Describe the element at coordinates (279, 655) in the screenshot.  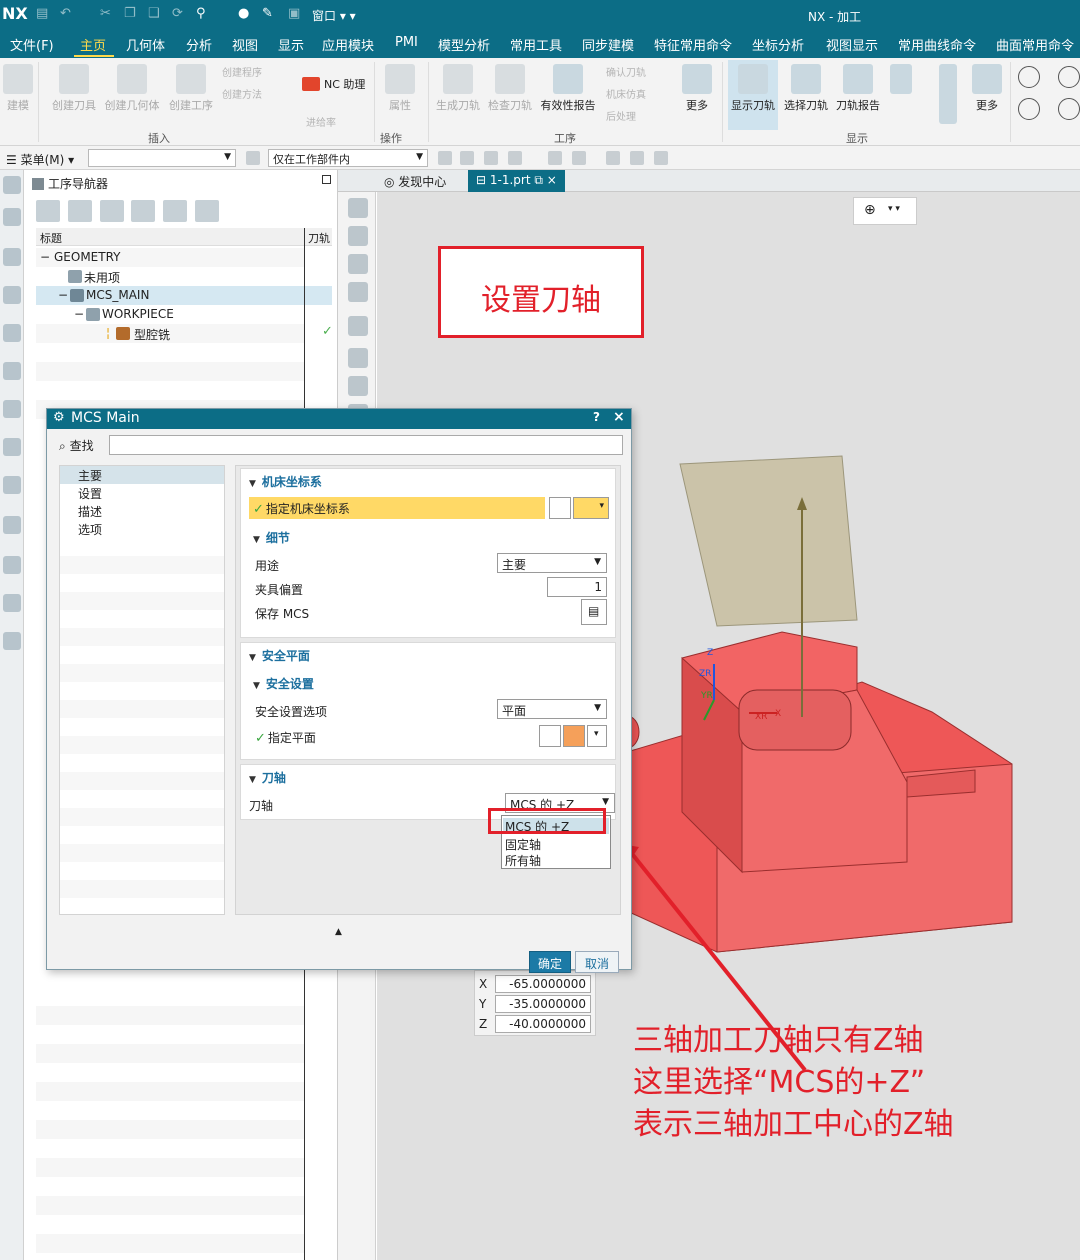
I see `safety-section-header: ▼ 安全平面` at that location.